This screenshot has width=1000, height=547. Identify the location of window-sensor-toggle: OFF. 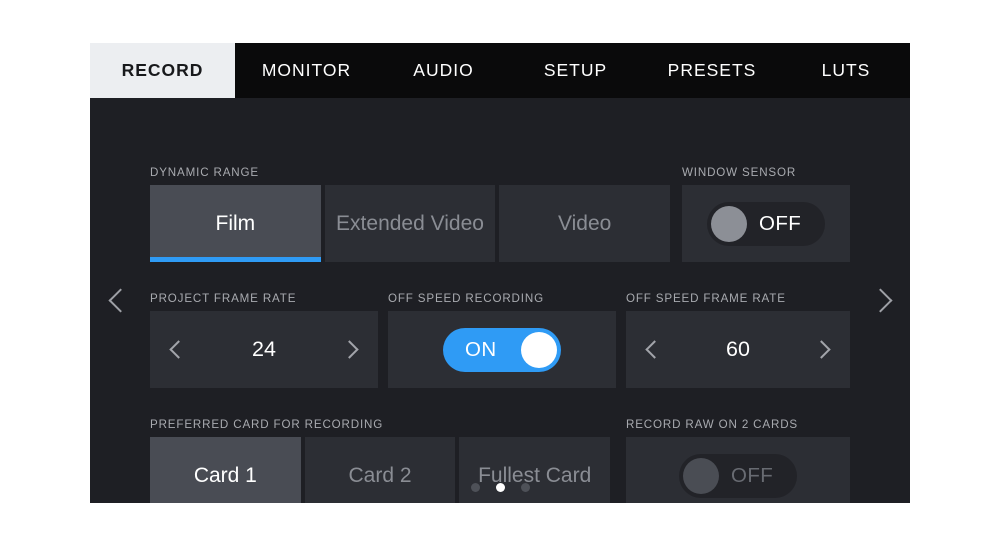
(766, 223).